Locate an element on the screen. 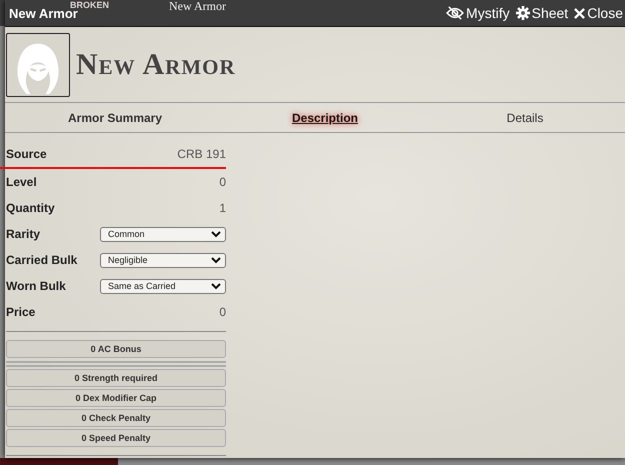 The height and width of the screenshot is (465, 625). close-icon is located at coordinates (580, 13).